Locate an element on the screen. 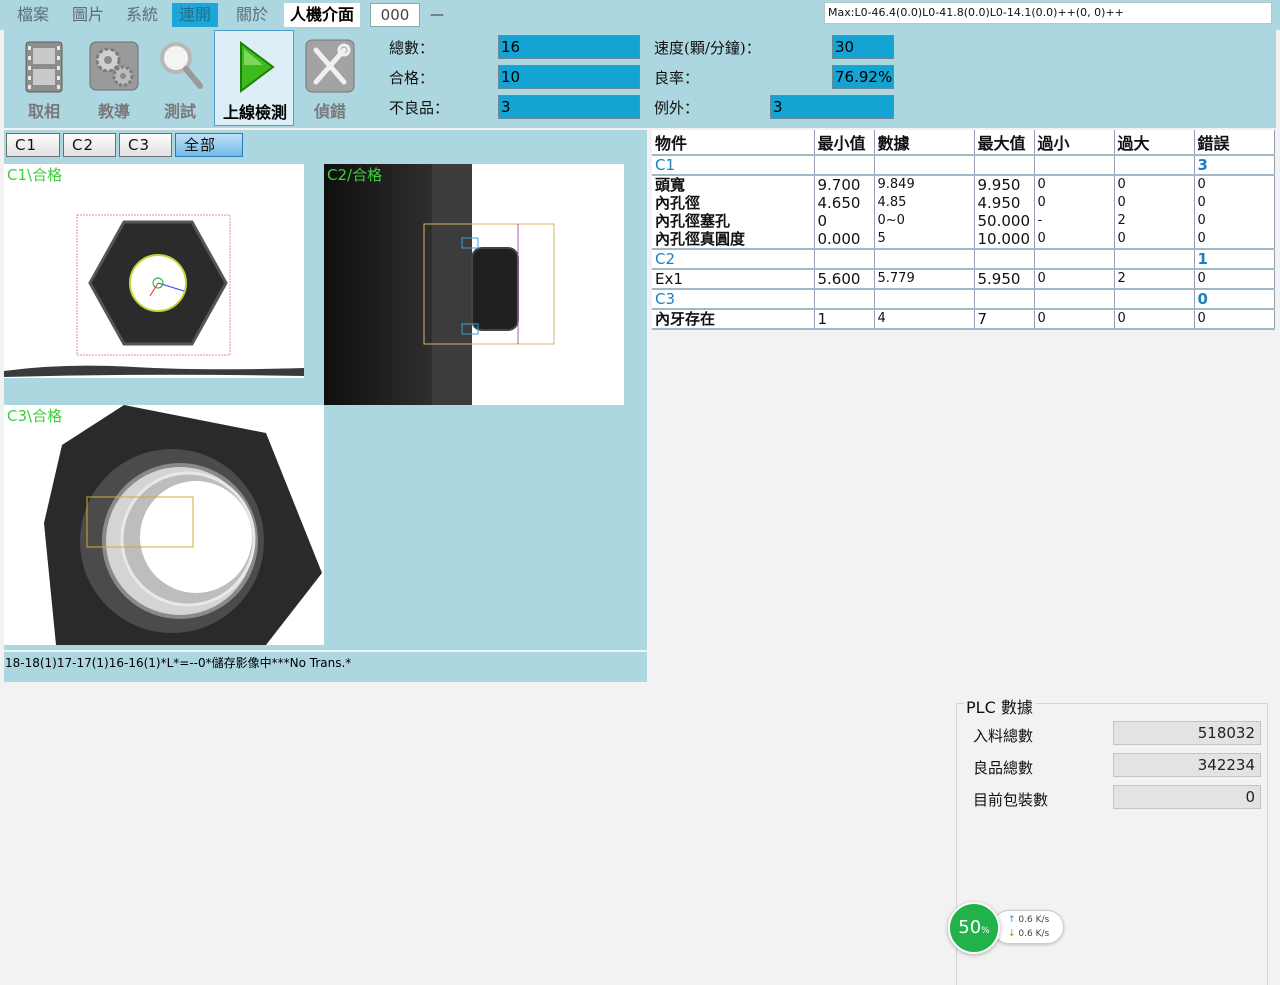 The image size is (1280, 985). film-icon is located at coordinates (44, 67).